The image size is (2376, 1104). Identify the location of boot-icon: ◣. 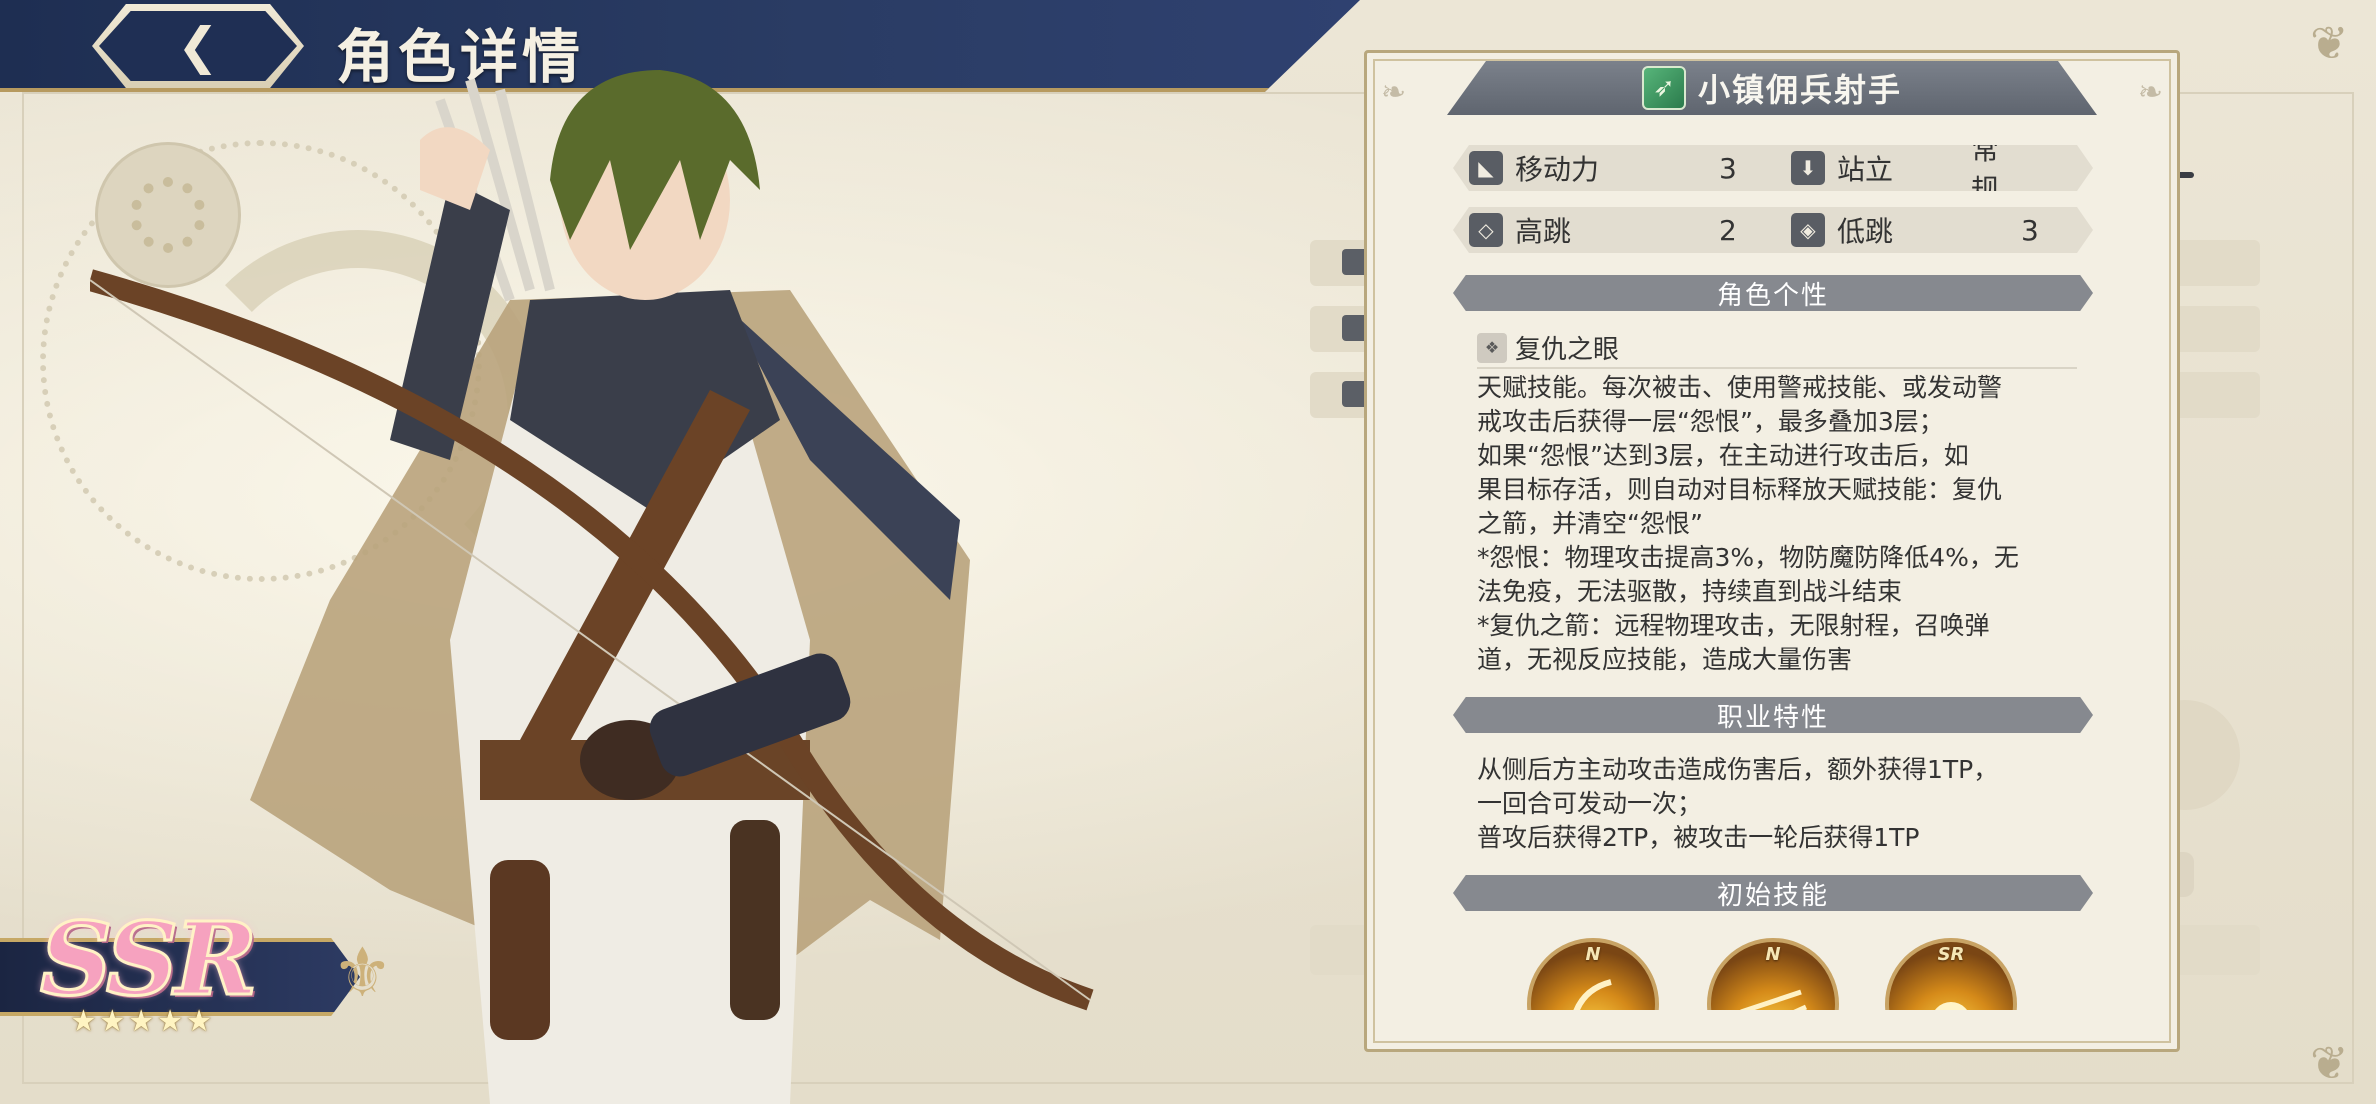
(1486, 168).